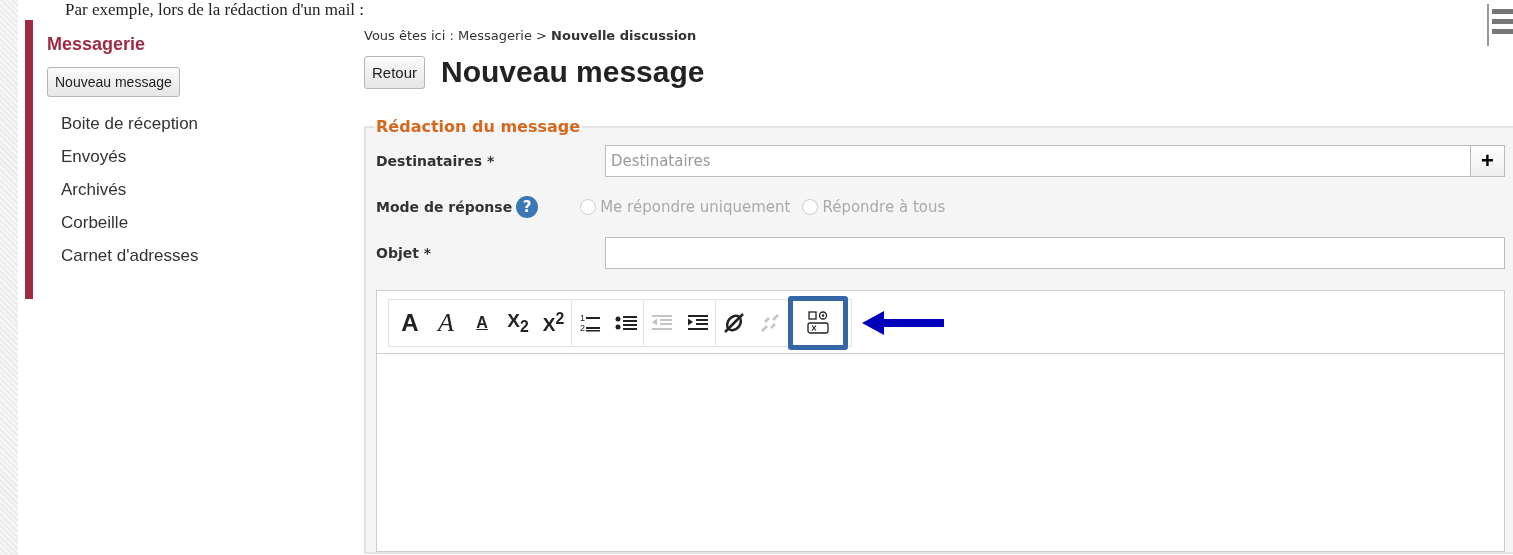 This screenshot has width=1513, height=555. I want to click on help-icon: ?, so click(527, 207).